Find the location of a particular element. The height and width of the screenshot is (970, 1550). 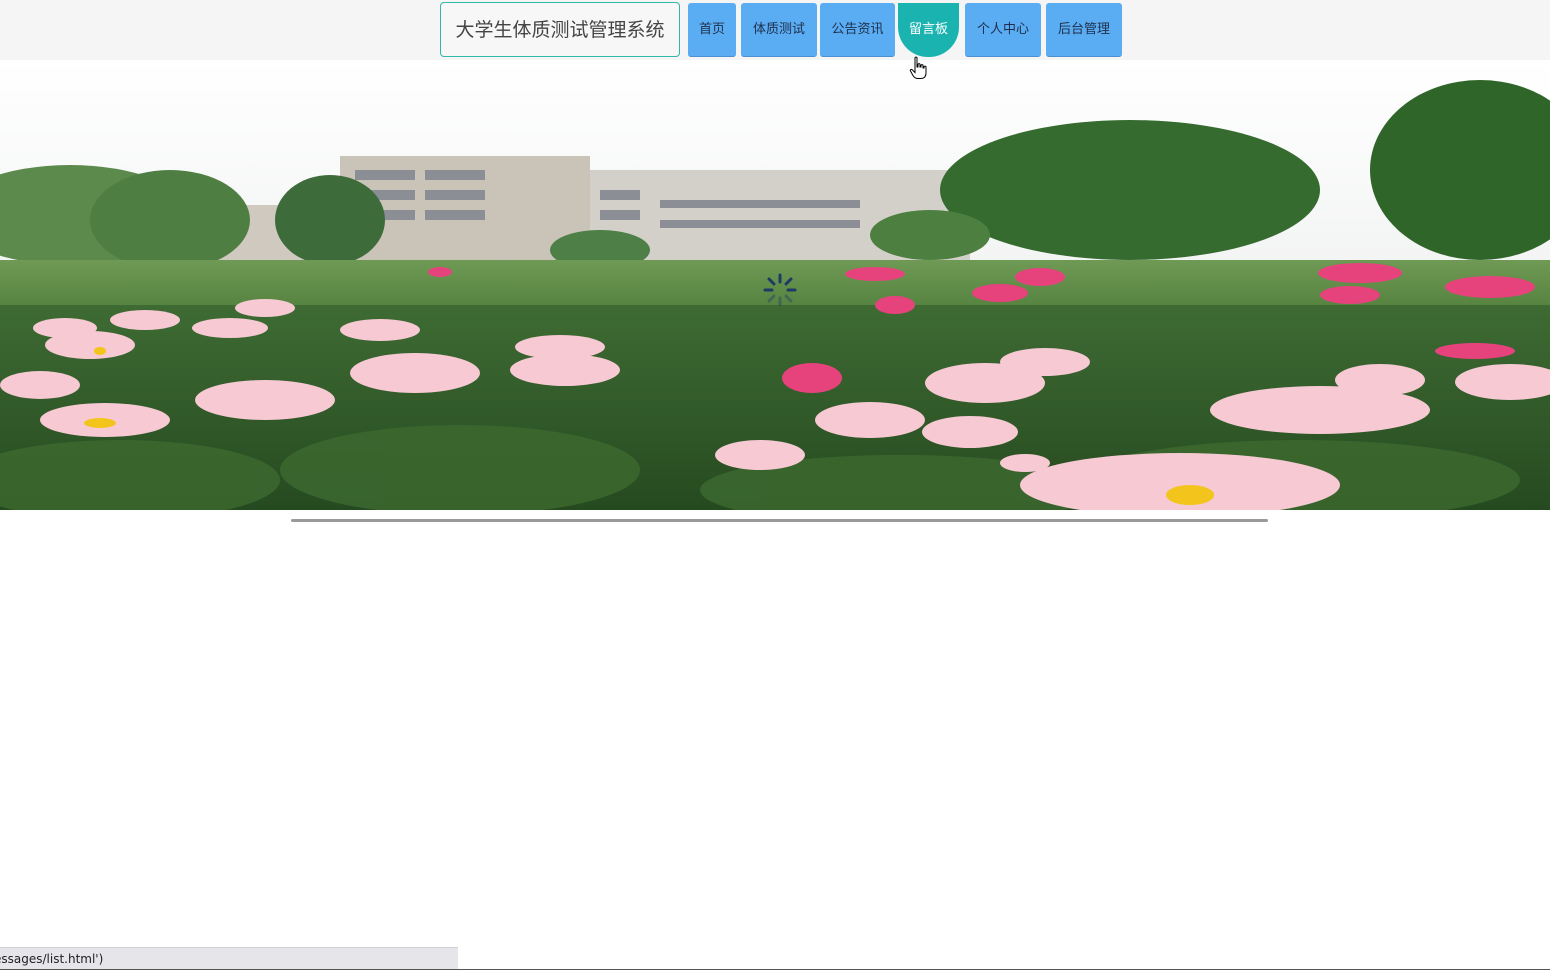

status-bar-url: essages/list.html') is located at coordinates (52, 959).